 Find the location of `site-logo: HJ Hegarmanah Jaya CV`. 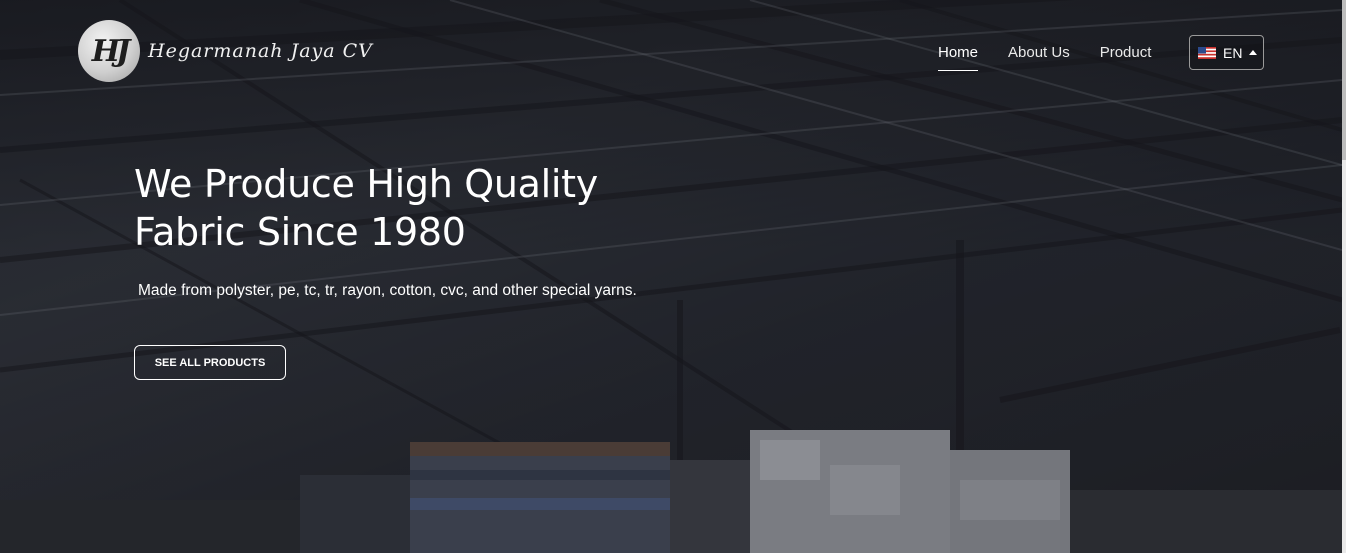

site-logo: HJ Hegarmanah Jaya CV is located at coordinates (225, 51).